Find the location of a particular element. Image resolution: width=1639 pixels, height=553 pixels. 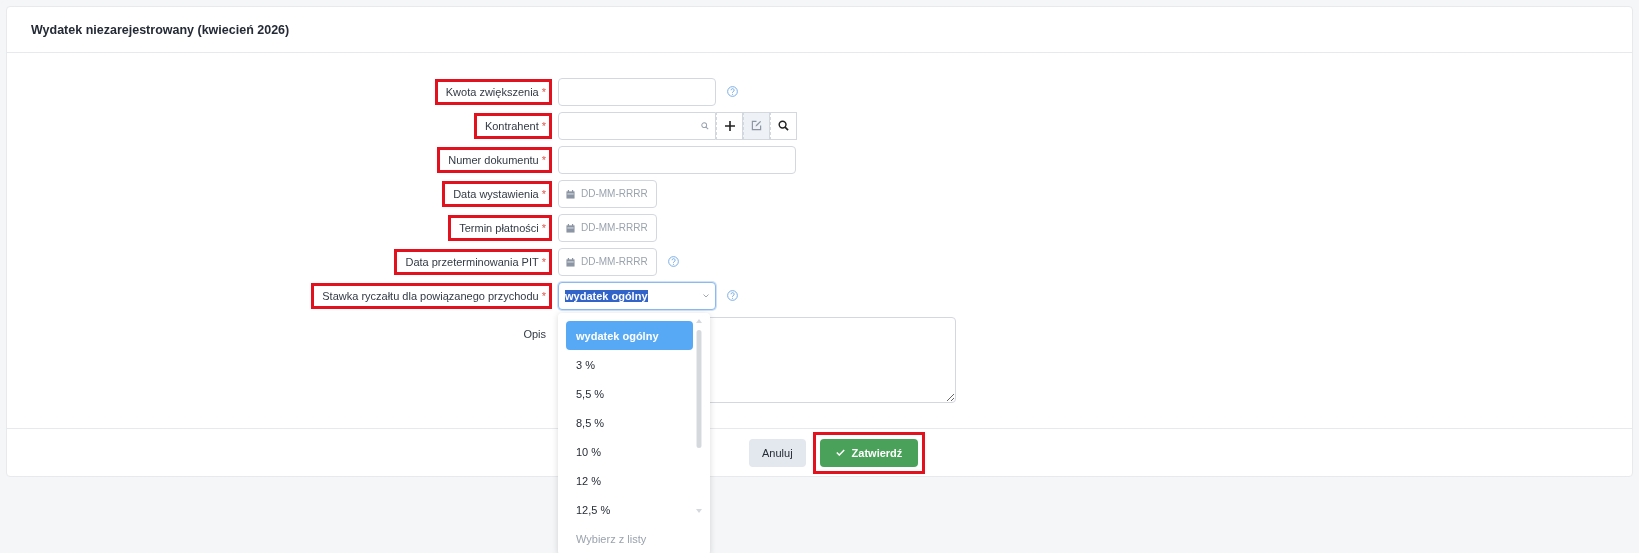

check-icon is located at coordinates (840, 452).